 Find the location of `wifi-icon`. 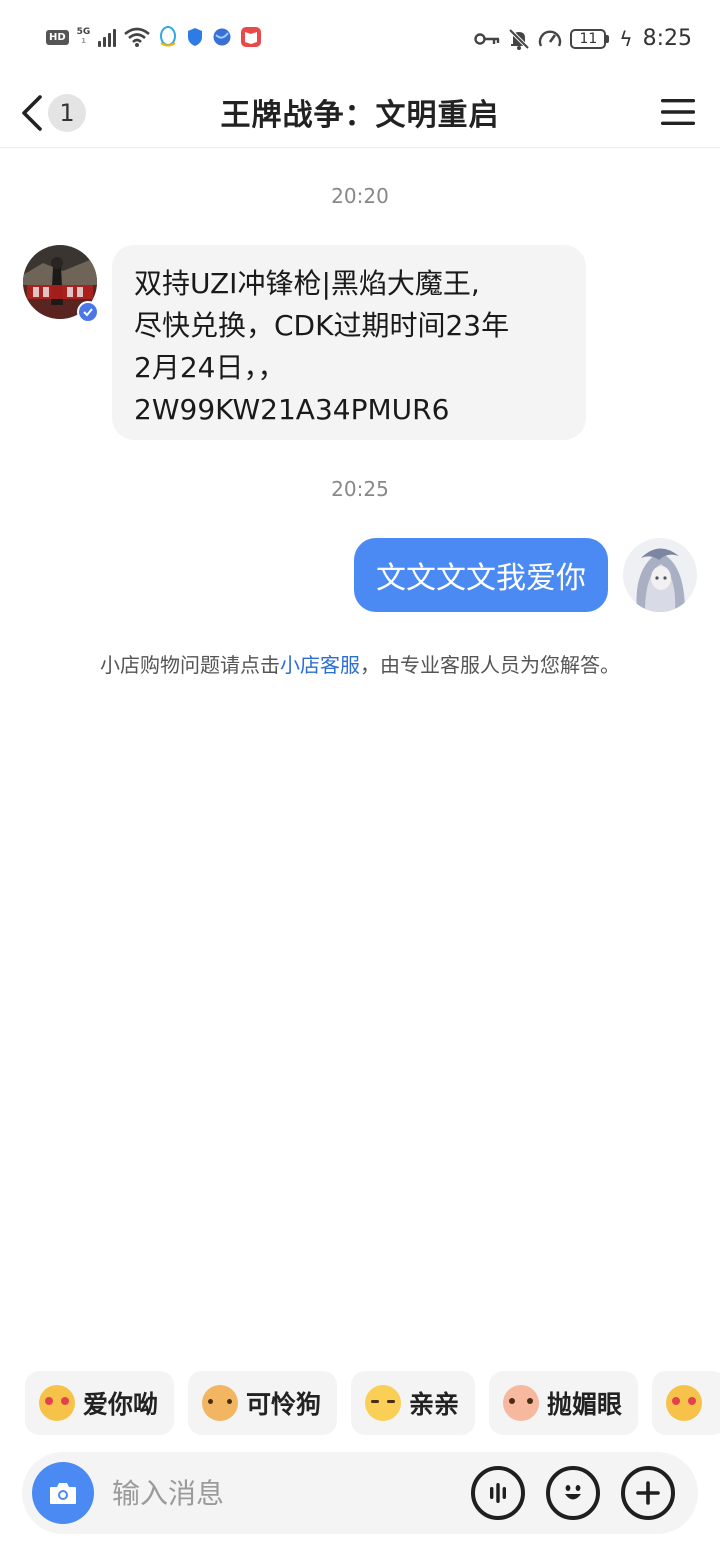

wifi-icon is located at coordinates (137, 37).